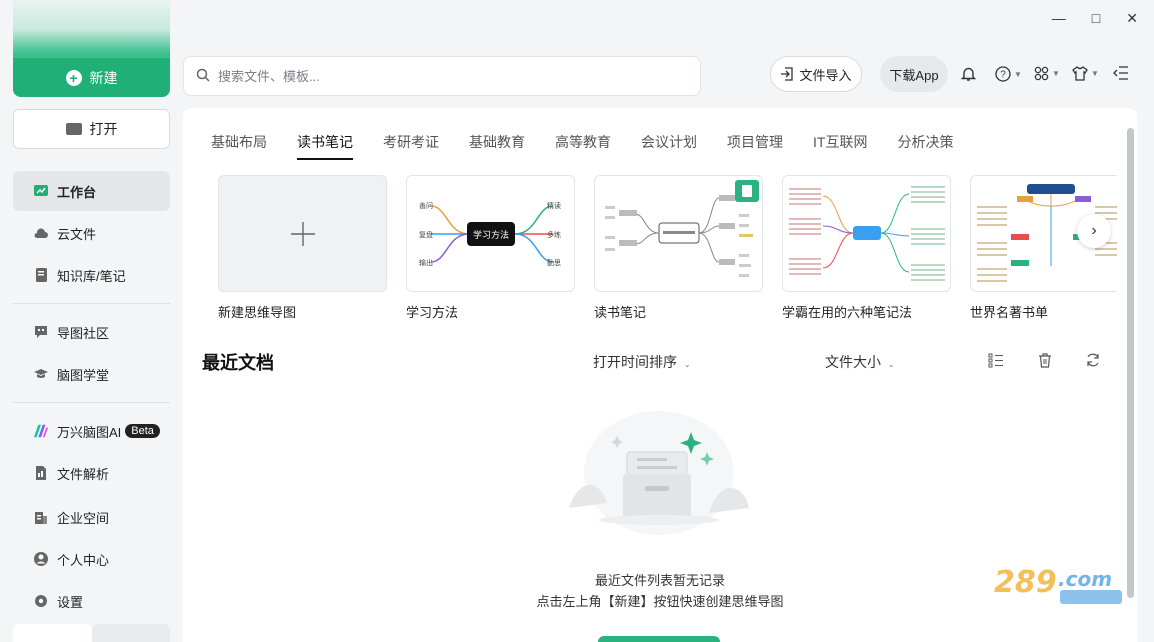 This screenshot has height=642, width=1154. I want to click on template-label: 学霸在用的六种笔记法, so click(847, 312).